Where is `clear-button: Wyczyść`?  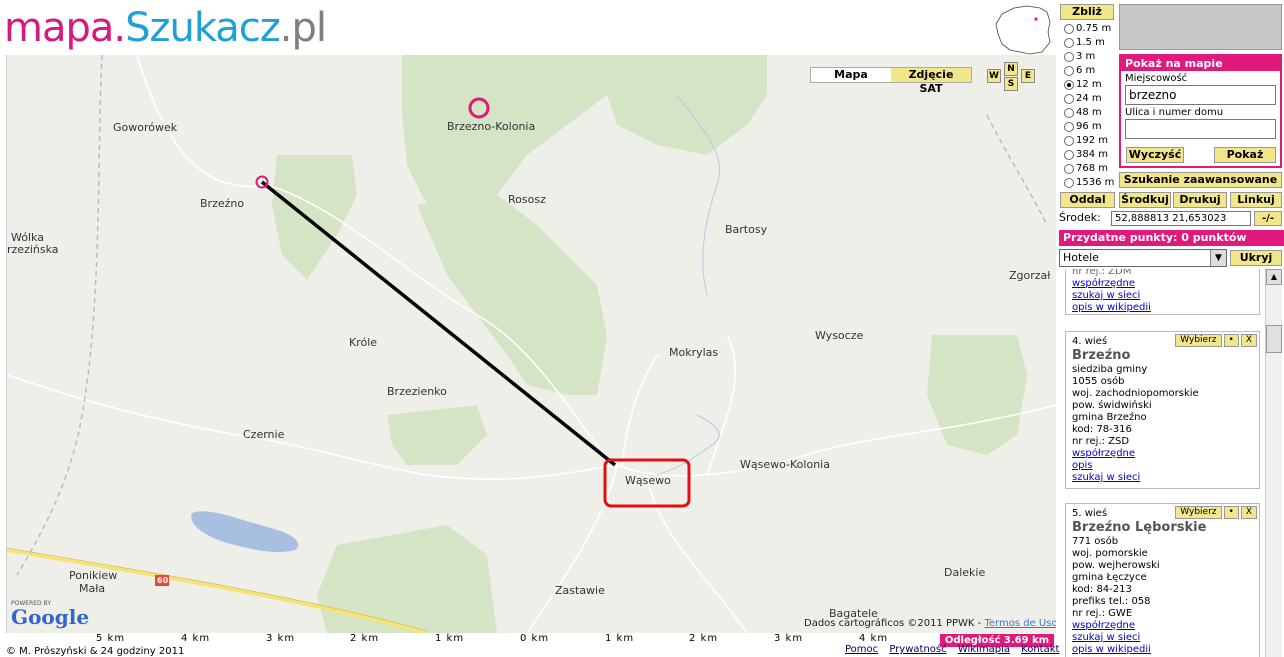
clear-button: Wyczyść is located at coordinates (1155, 155).